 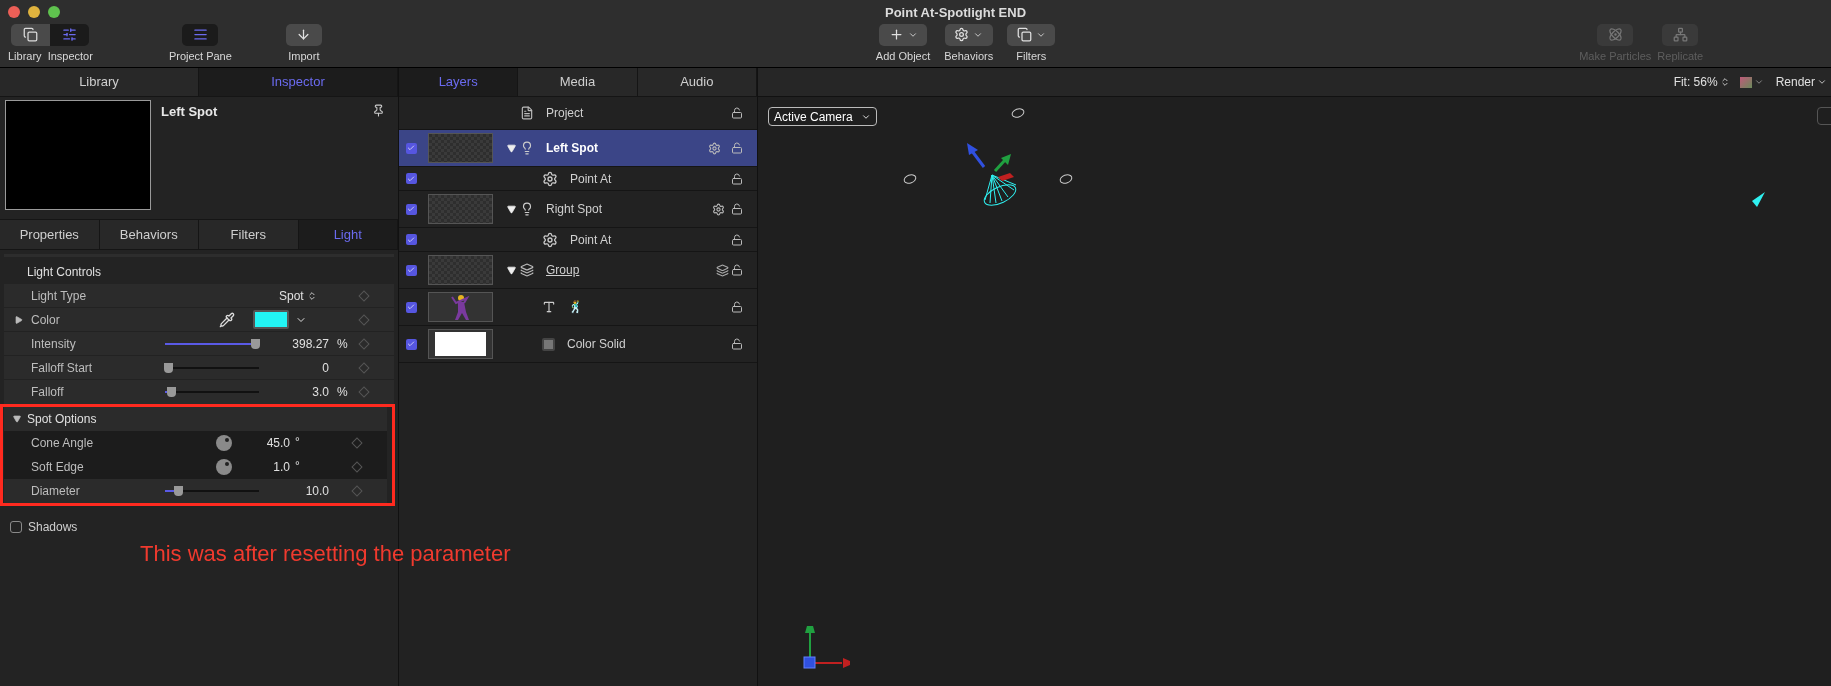 I want to click on tab: Light, so click(x=348, y=234).